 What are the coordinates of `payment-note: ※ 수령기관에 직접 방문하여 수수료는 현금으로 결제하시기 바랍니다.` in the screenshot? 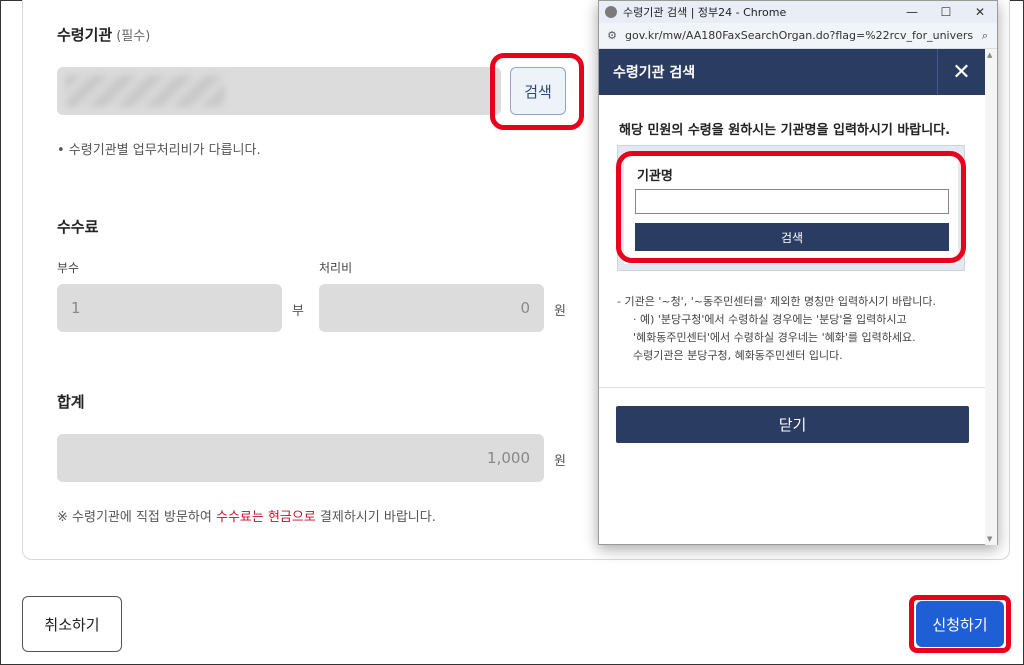 It's located at (246, 515).